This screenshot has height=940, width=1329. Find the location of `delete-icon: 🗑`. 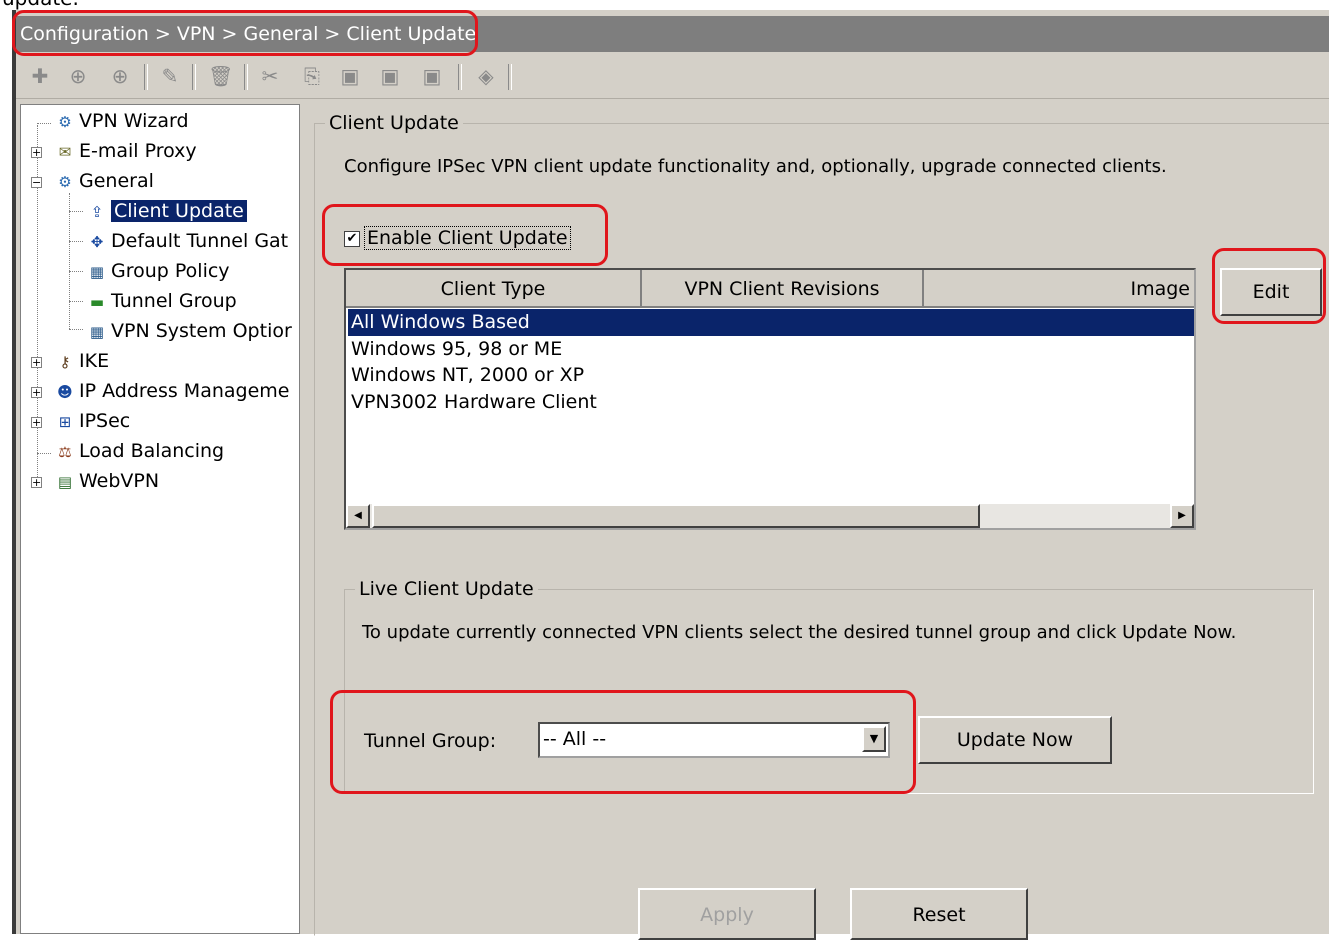

delete-icon: 🗑 is located at coordinates (220, 76).